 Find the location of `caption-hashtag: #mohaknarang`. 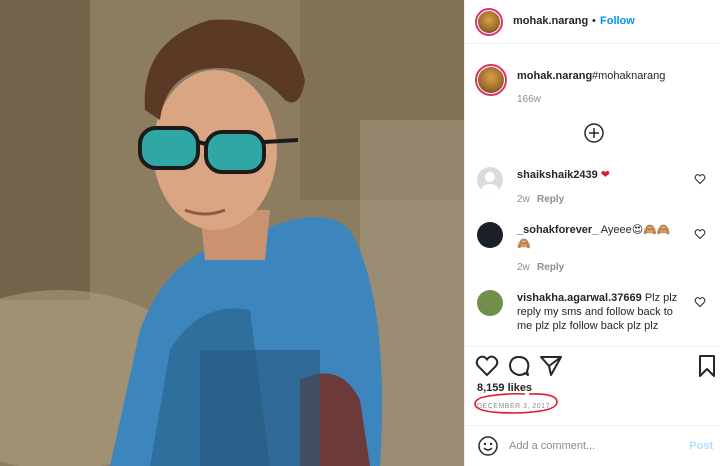

caption-hashtag: #mohaknarang is located at coordinates (628, 76).